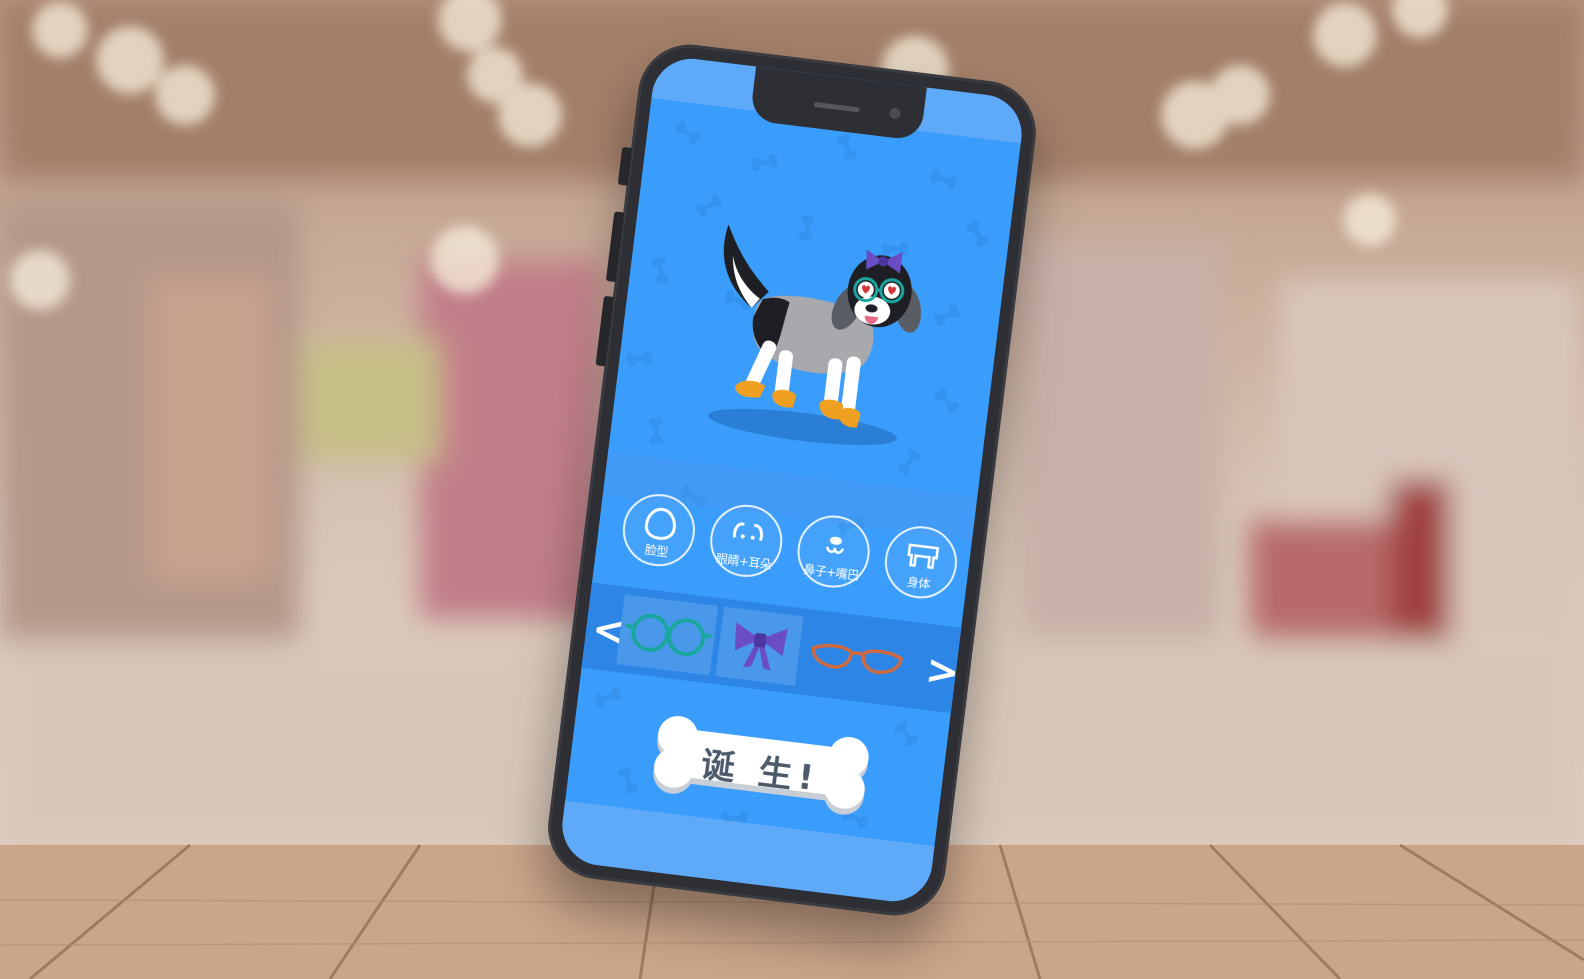 This screenshot has width=1584, height=979. I want to click on category-eyes-ears: 眼睛+耳朵, so click(746, 540).